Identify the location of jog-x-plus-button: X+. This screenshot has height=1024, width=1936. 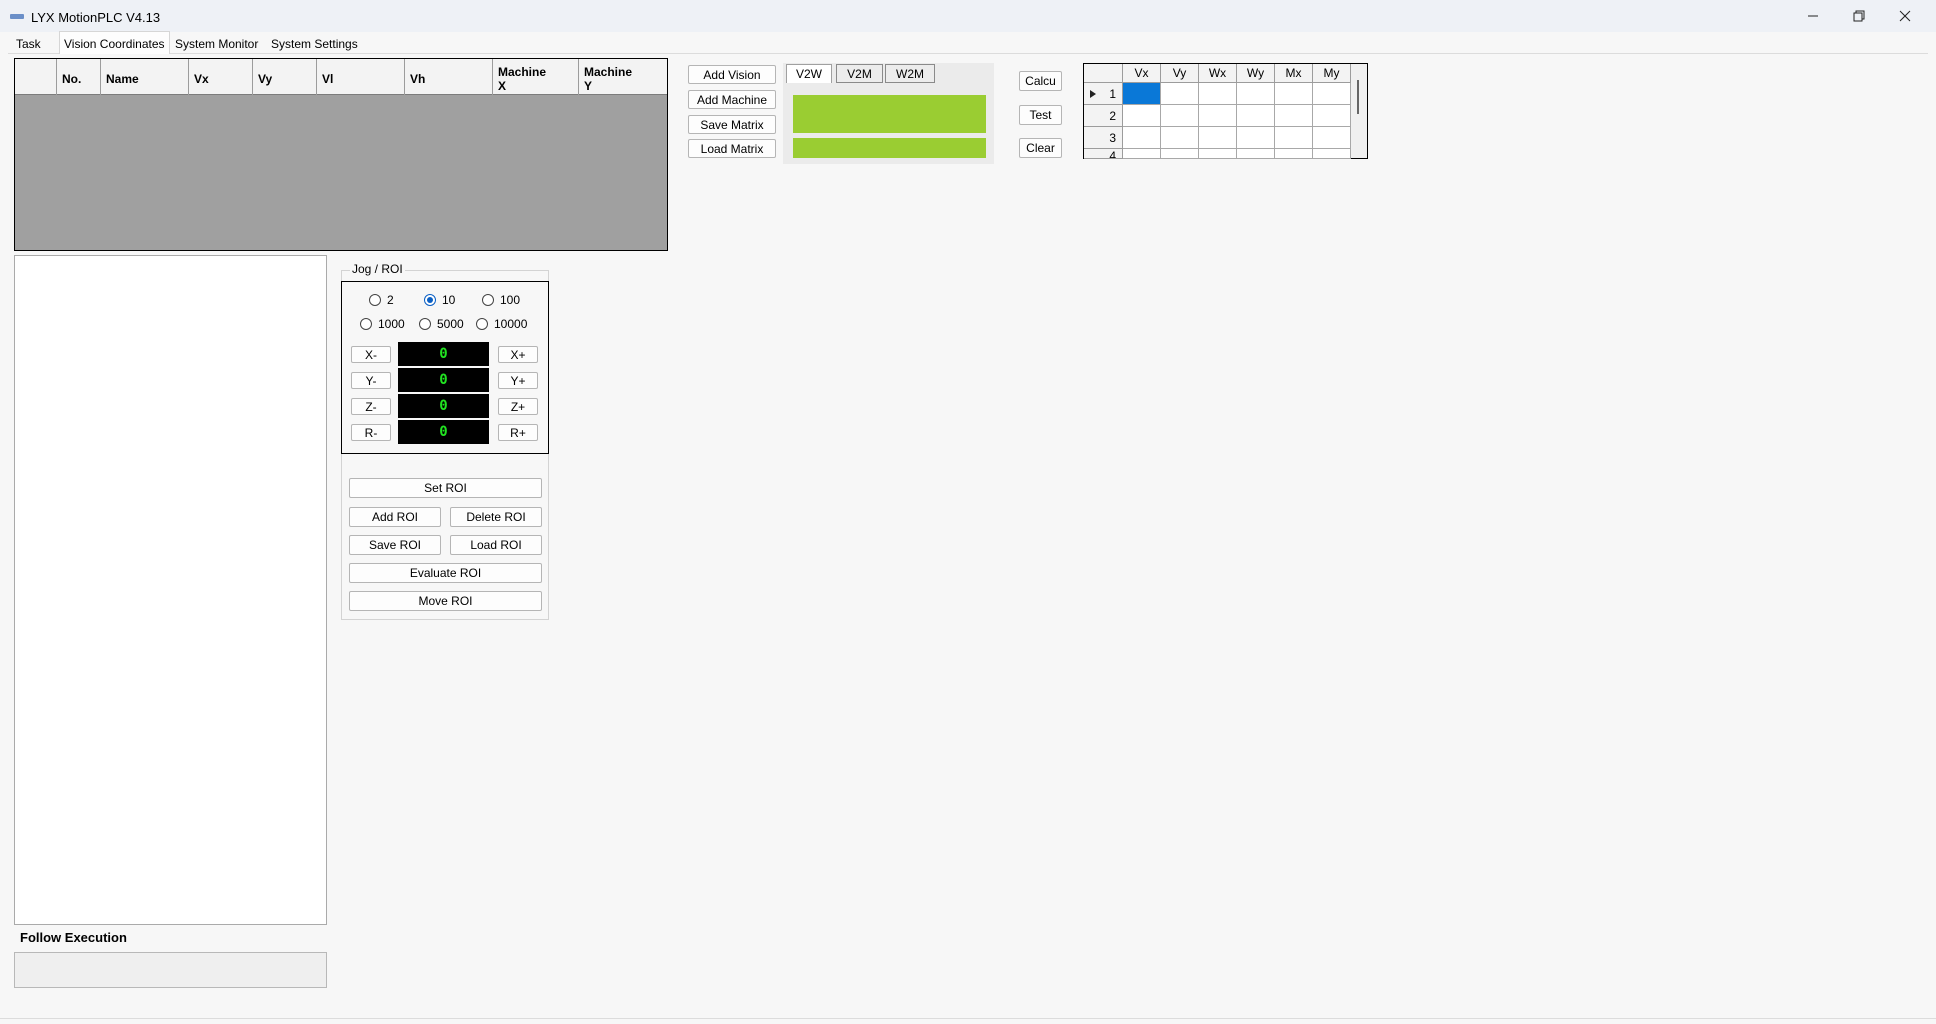
(518, 354).